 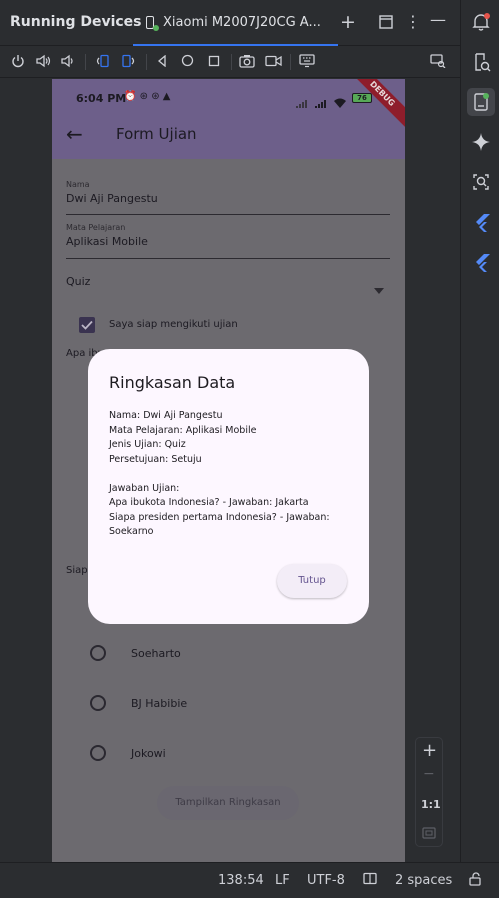 What do you see at coordinates (183, 430) in the screenshot?
I see `dialog-line: Mata Pelajaran: Aplikasi Mobile` at bounding box center [183, 430].